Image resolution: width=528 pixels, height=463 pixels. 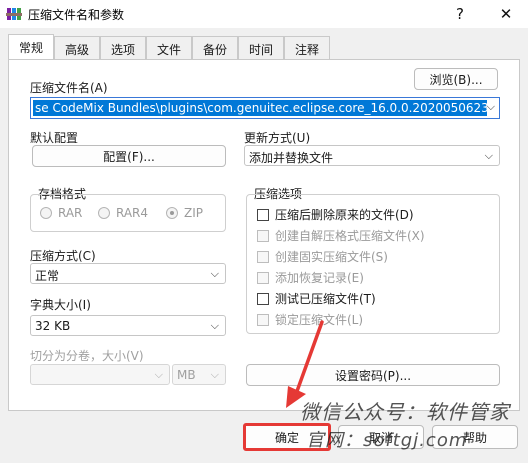 I want to click on format-rar-radio: RAR, so click(x=61, y=213).